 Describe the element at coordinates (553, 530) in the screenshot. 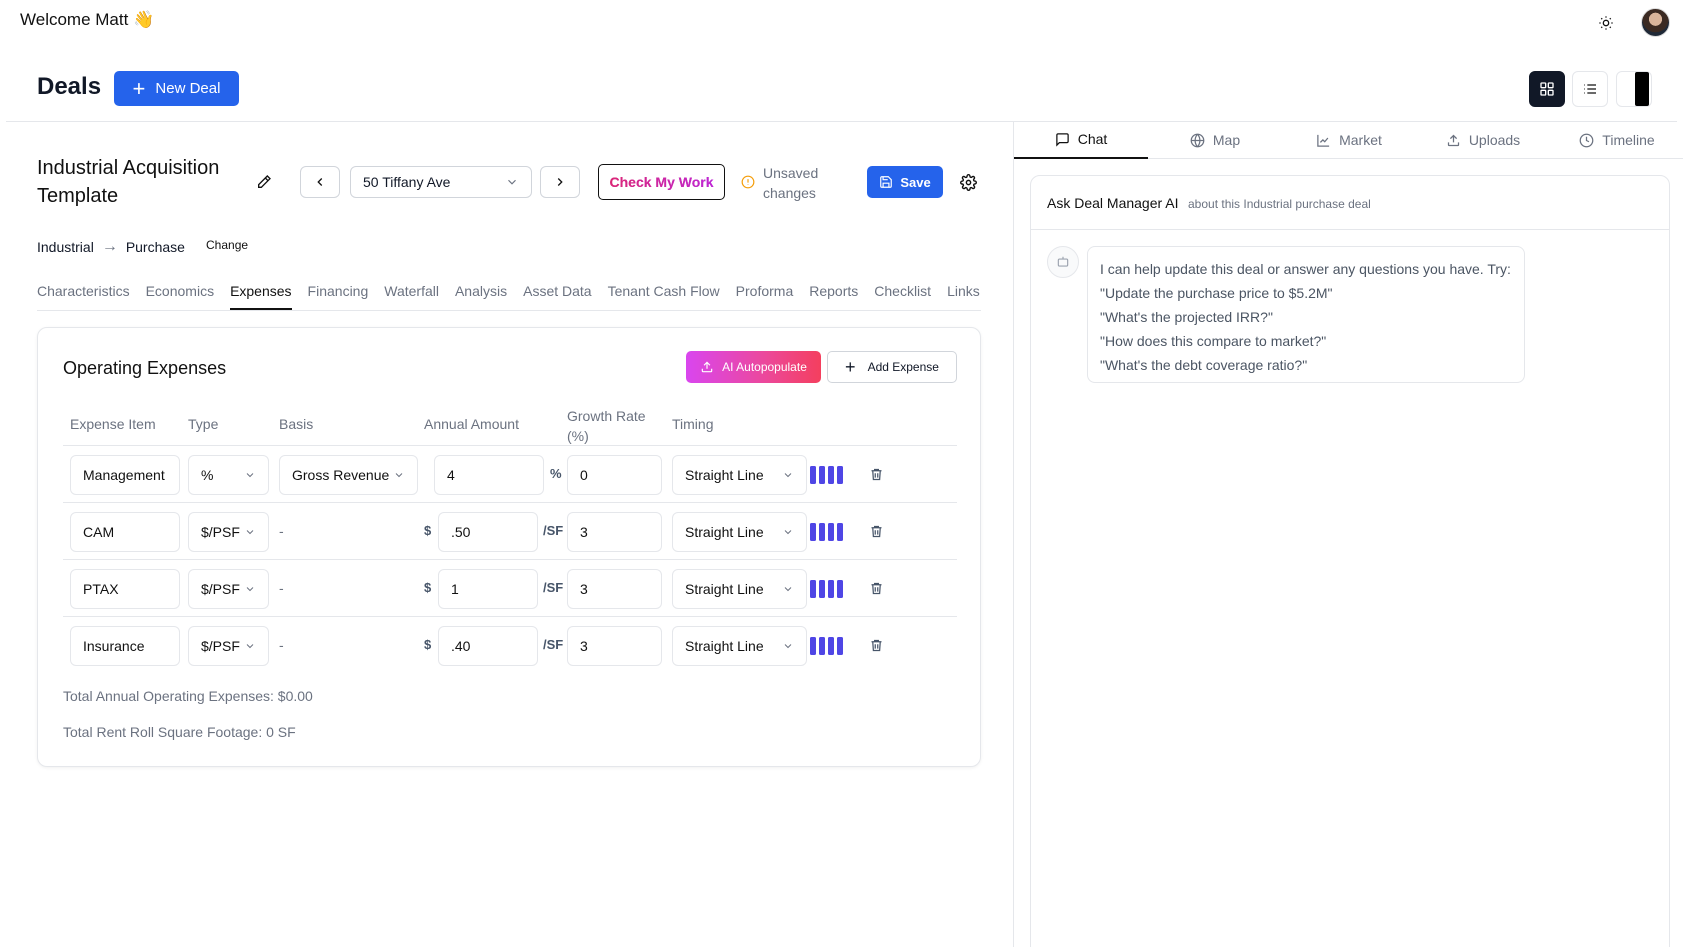

I see `amount-suffix: /SF` at that location.